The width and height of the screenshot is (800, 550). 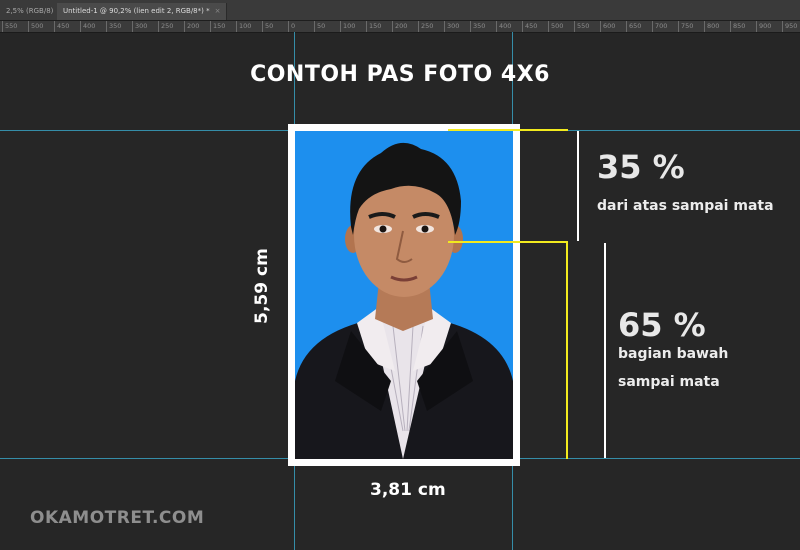 I want to click on top-percentage: 35 %, so click(x=641, y=167).